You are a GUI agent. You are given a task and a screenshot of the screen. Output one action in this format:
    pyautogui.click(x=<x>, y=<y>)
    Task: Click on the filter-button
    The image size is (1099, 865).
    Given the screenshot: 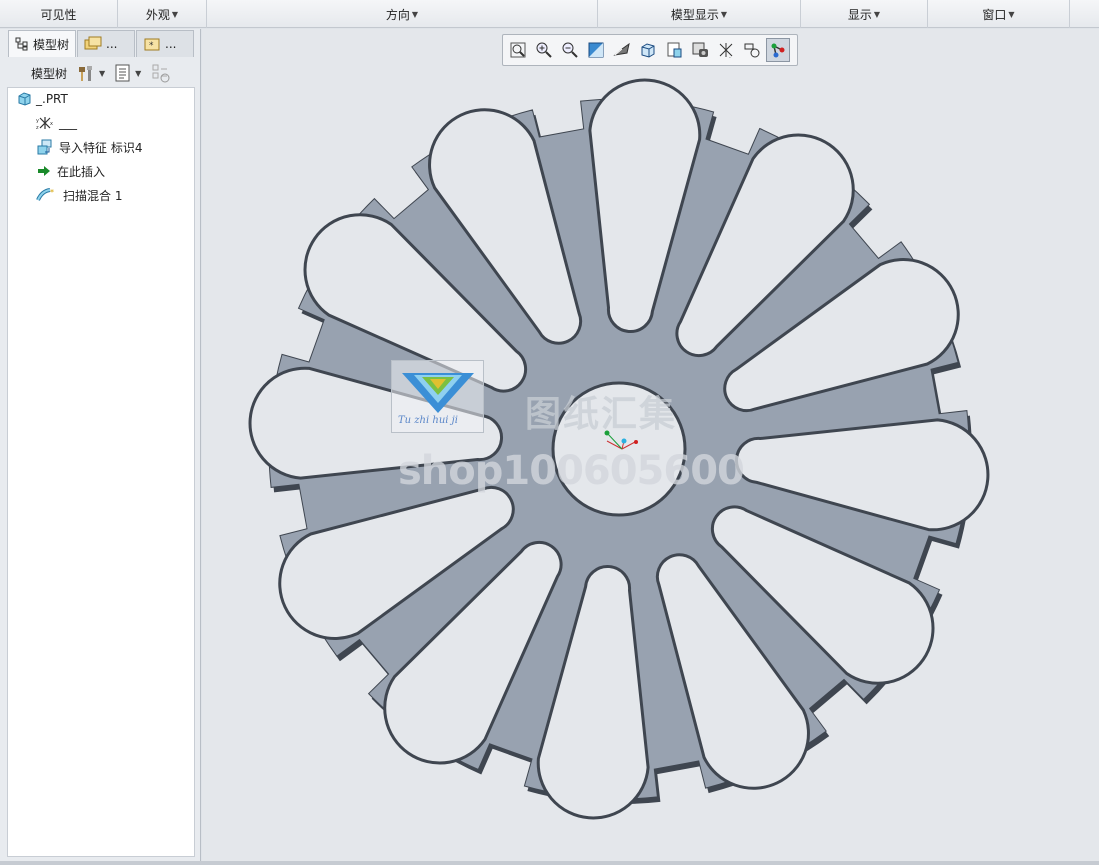 What is the action you would take?
    pyautogui.click(x=161, y=73)
    